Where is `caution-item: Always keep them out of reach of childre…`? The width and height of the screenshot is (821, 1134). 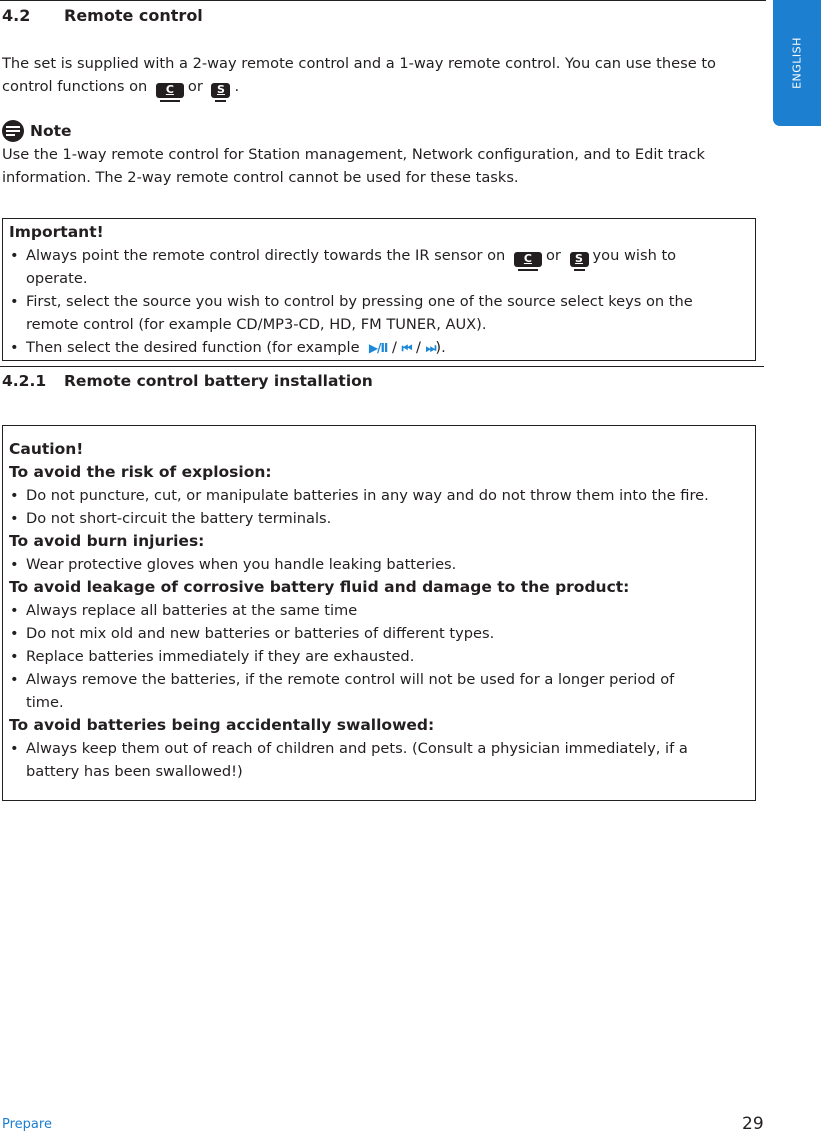
caution-item: Always keep them out of reach of childre… is located at coordinates (359, 760).